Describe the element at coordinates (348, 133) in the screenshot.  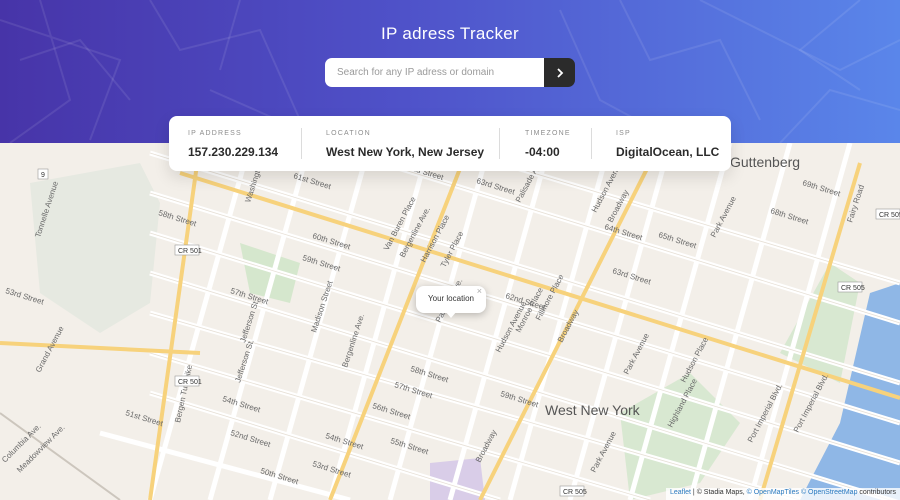
I see `location-label: LOCATION` at that location.